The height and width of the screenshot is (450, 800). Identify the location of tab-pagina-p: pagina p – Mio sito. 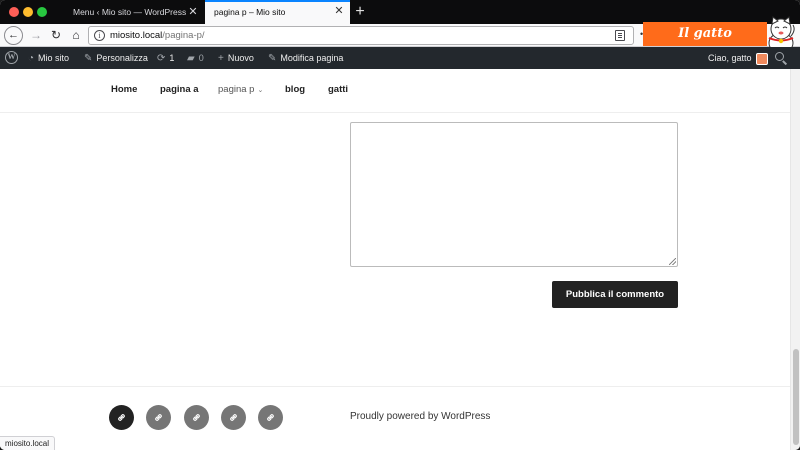
(277, 12).